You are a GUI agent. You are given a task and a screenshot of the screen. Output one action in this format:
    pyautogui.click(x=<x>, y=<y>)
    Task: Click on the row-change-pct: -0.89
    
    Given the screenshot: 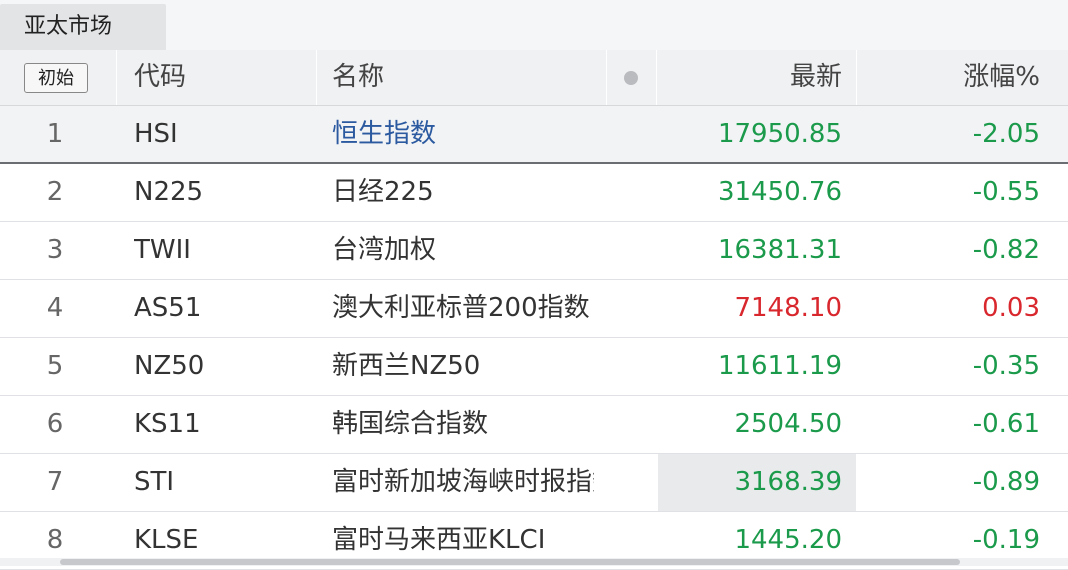 What is the action you would take?
    pyautogui.click(x=1006, y=482)
    